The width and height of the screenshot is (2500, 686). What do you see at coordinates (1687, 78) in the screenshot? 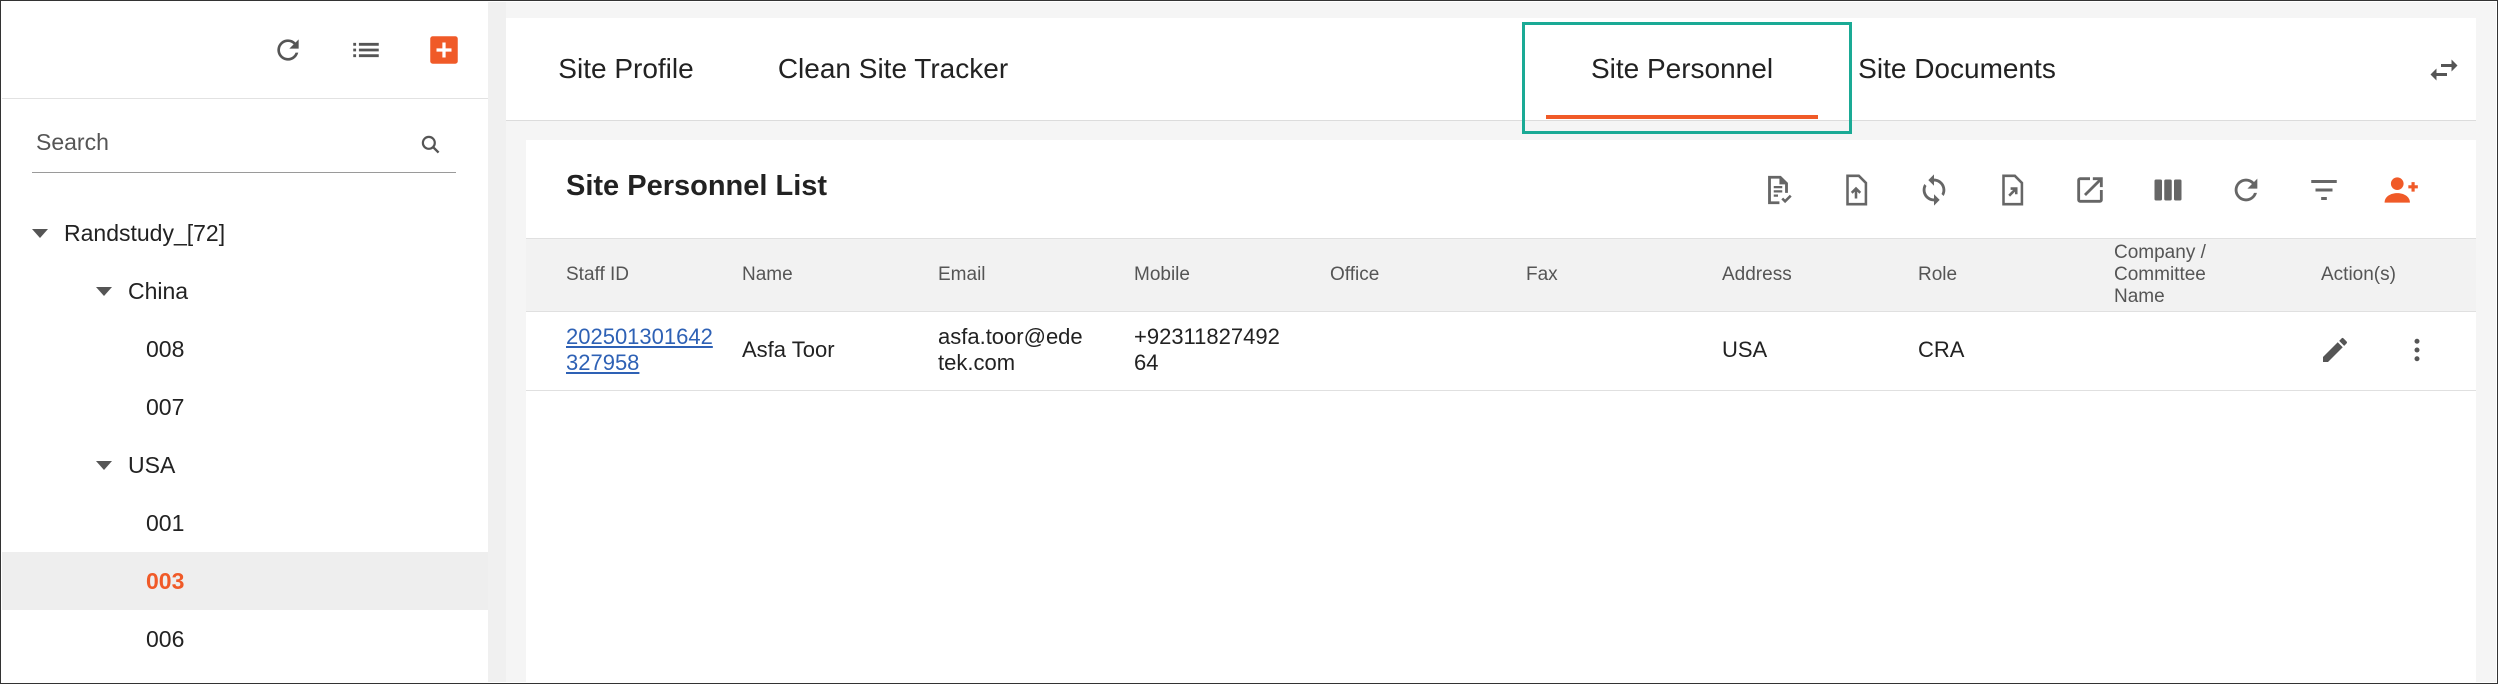
I see `highlight-box` at bounding box center [1687, 78].